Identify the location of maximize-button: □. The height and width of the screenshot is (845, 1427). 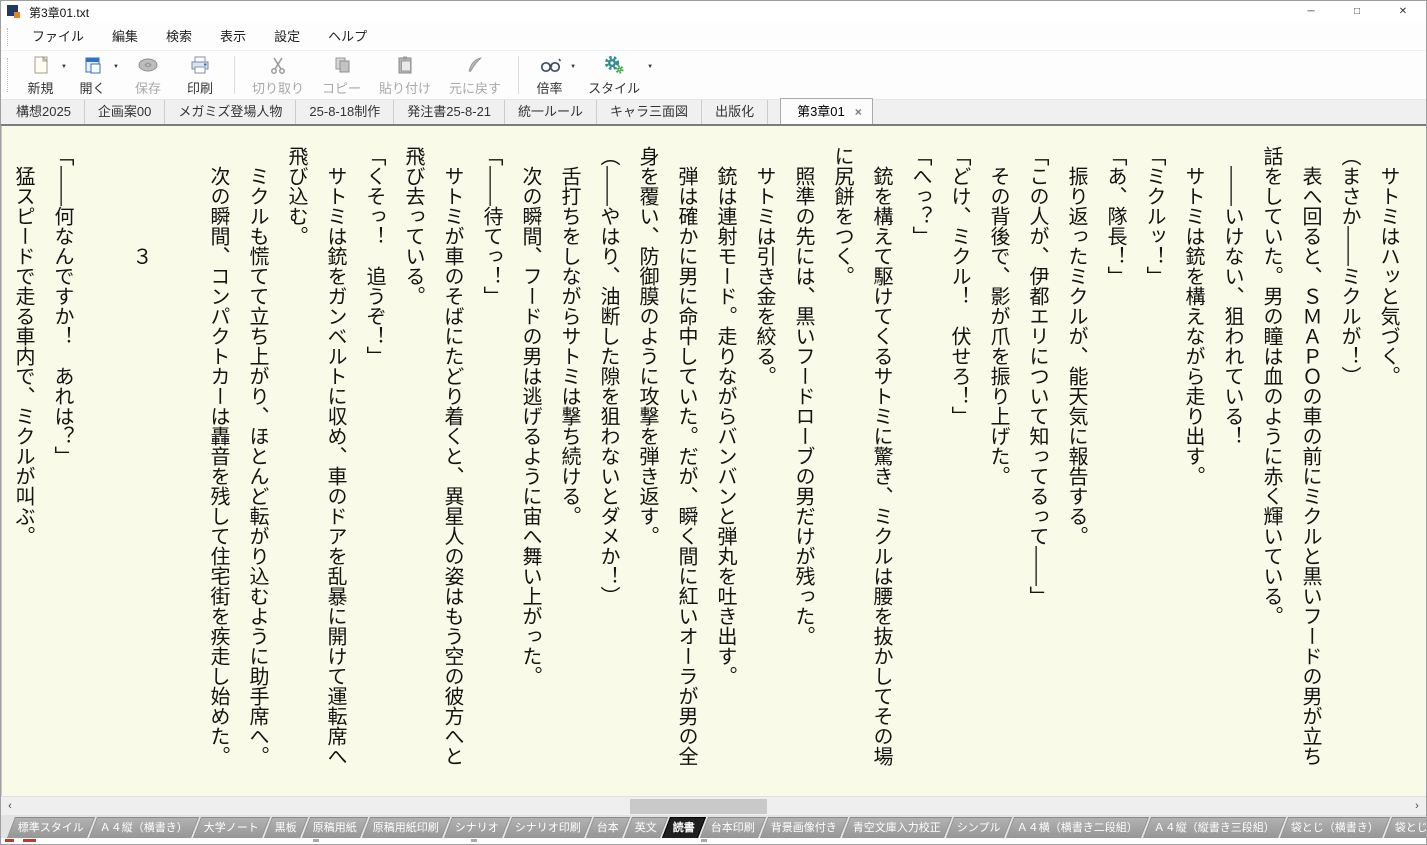
(1357, 12).